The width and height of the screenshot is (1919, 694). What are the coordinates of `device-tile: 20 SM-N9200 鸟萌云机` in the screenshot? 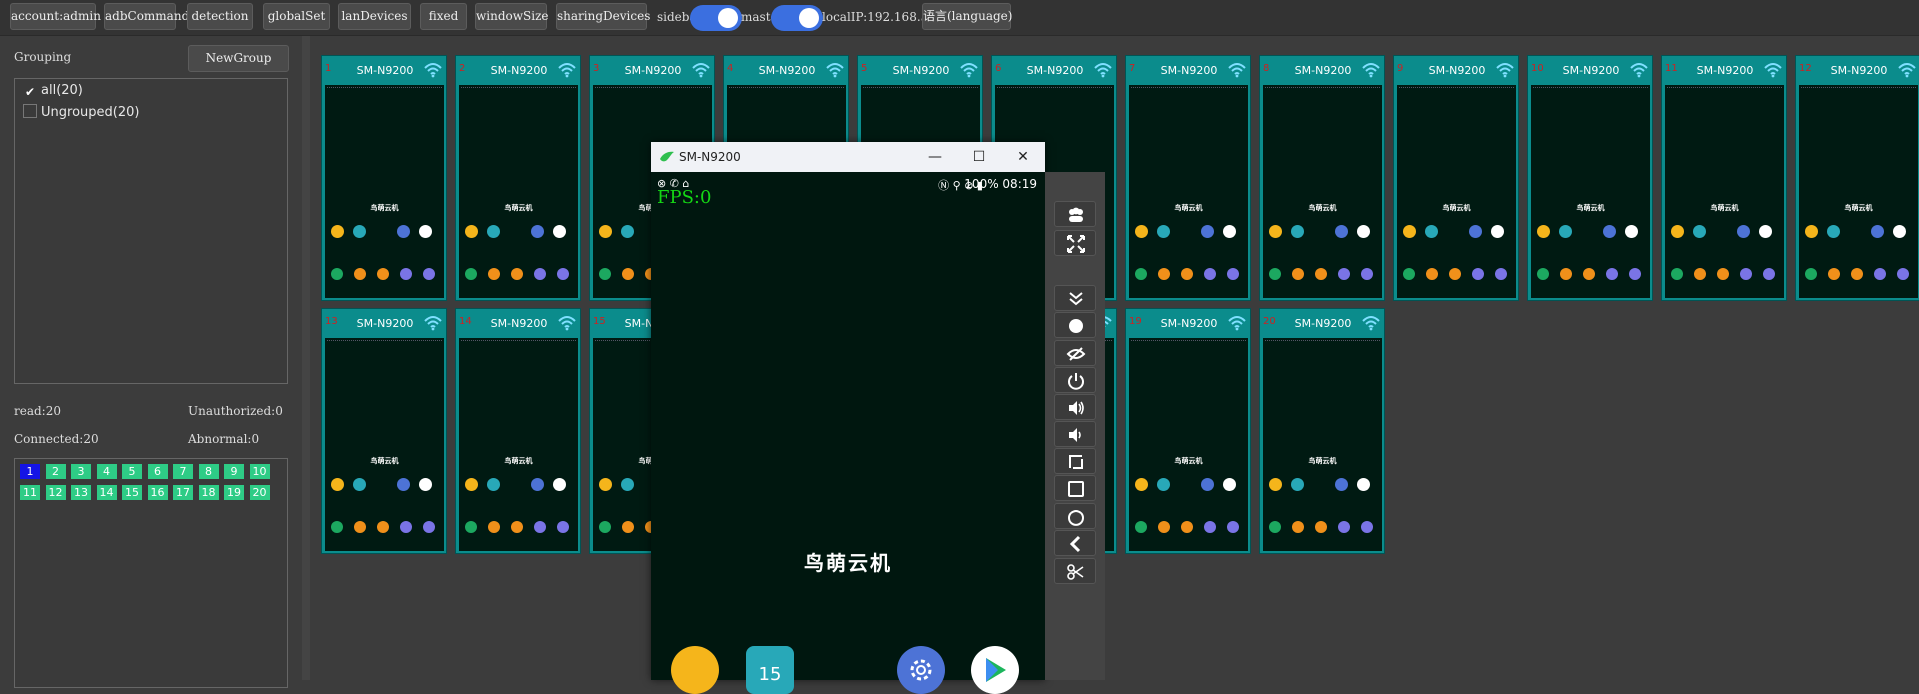 It's located at (1322, 431).